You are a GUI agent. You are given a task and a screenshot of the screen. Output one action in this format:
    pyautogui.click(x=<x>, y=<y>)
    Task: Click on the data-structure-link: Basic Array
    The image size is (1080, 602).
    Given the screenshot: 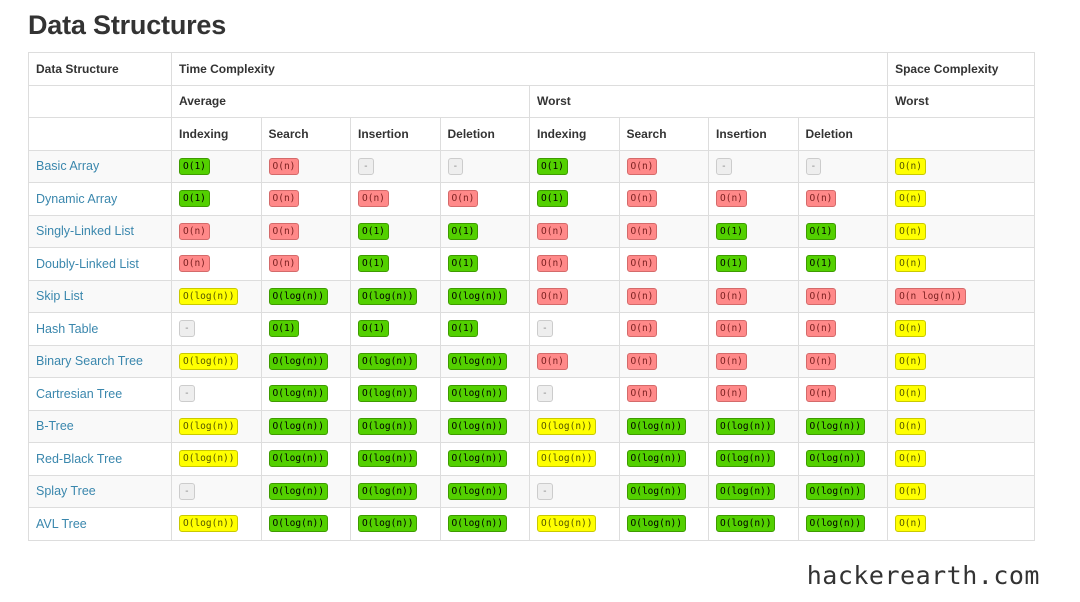 What is the action you would take?
    pyautogui.click(x=67, y=166)
    